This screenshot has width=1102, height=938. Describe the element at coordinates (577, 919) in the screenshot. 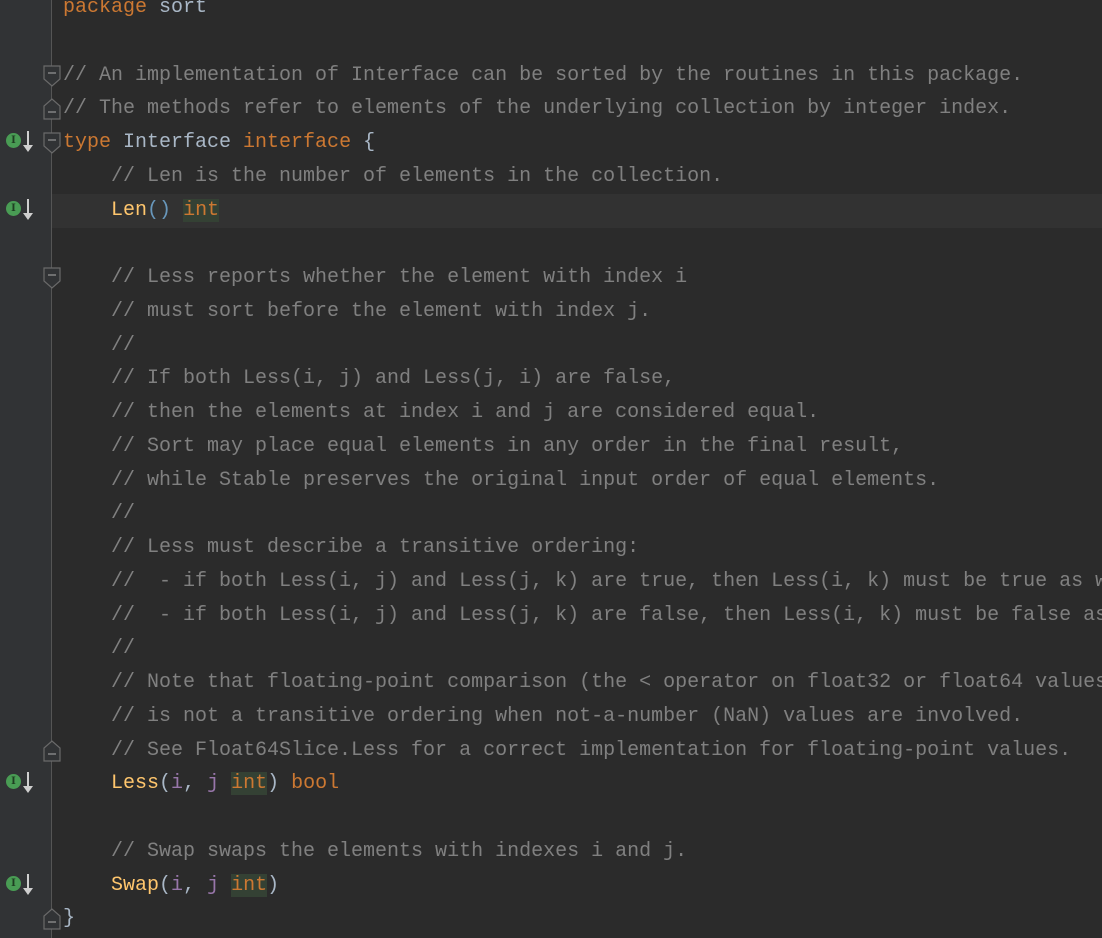

I see `code-line: }` at that location.